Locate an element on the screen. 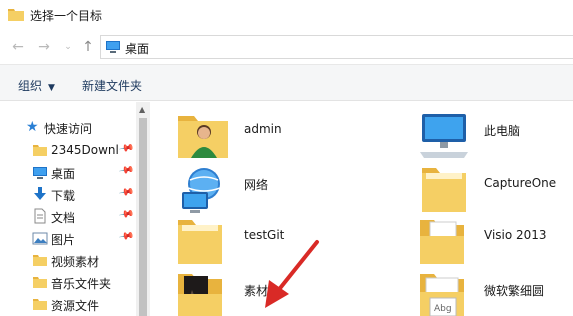 The width and height of the screenshot is (573, 316). item-name: 微软繁细圆 is located at coordinates (514, 291).